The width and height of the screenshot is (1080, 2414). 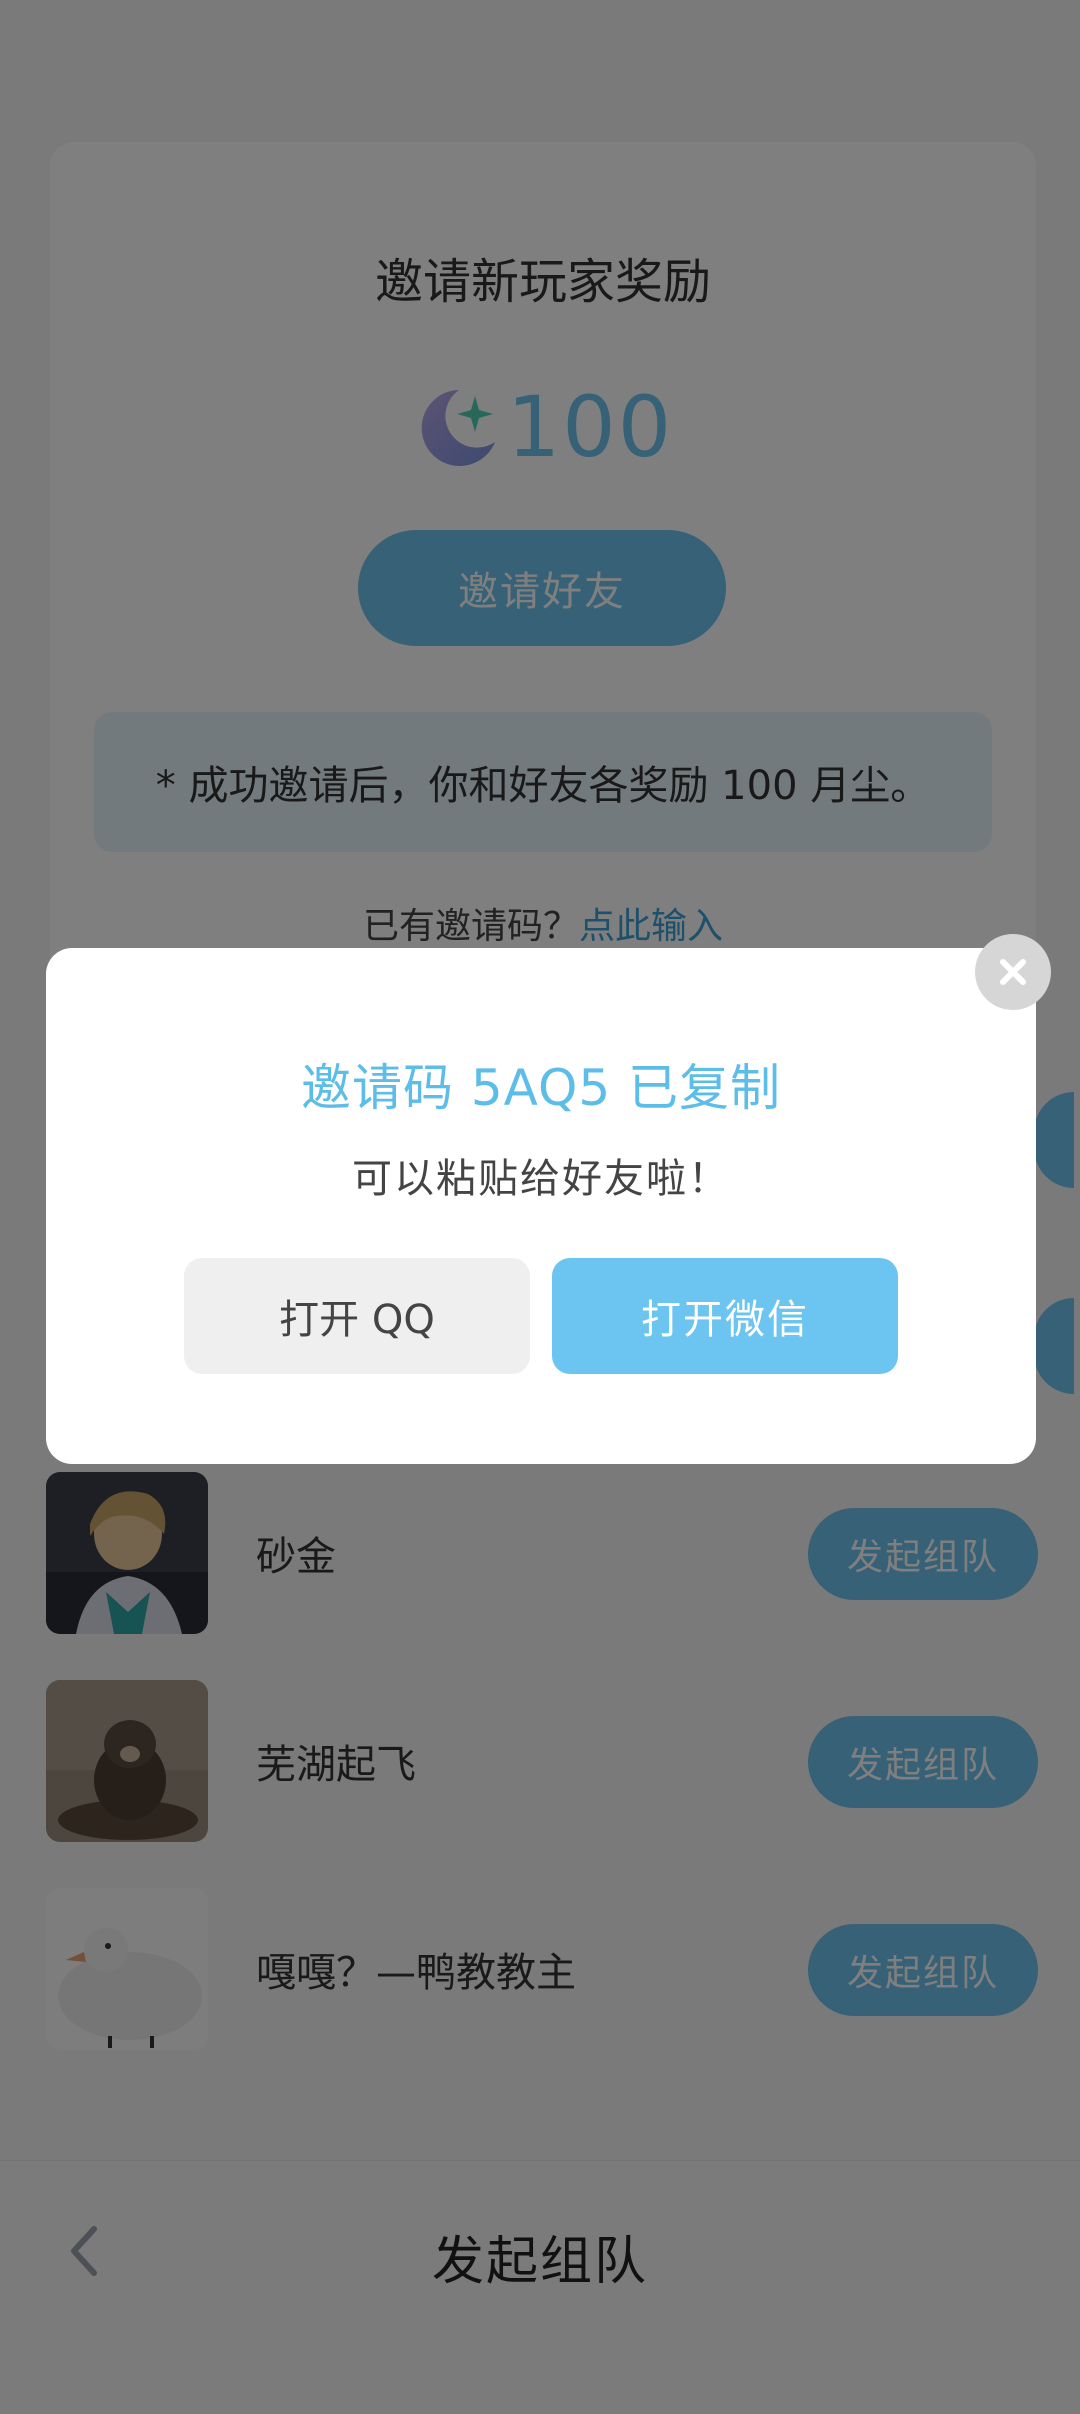 I want to click on open-wechat-button: 打开微信, so click(x=725, y=1316).